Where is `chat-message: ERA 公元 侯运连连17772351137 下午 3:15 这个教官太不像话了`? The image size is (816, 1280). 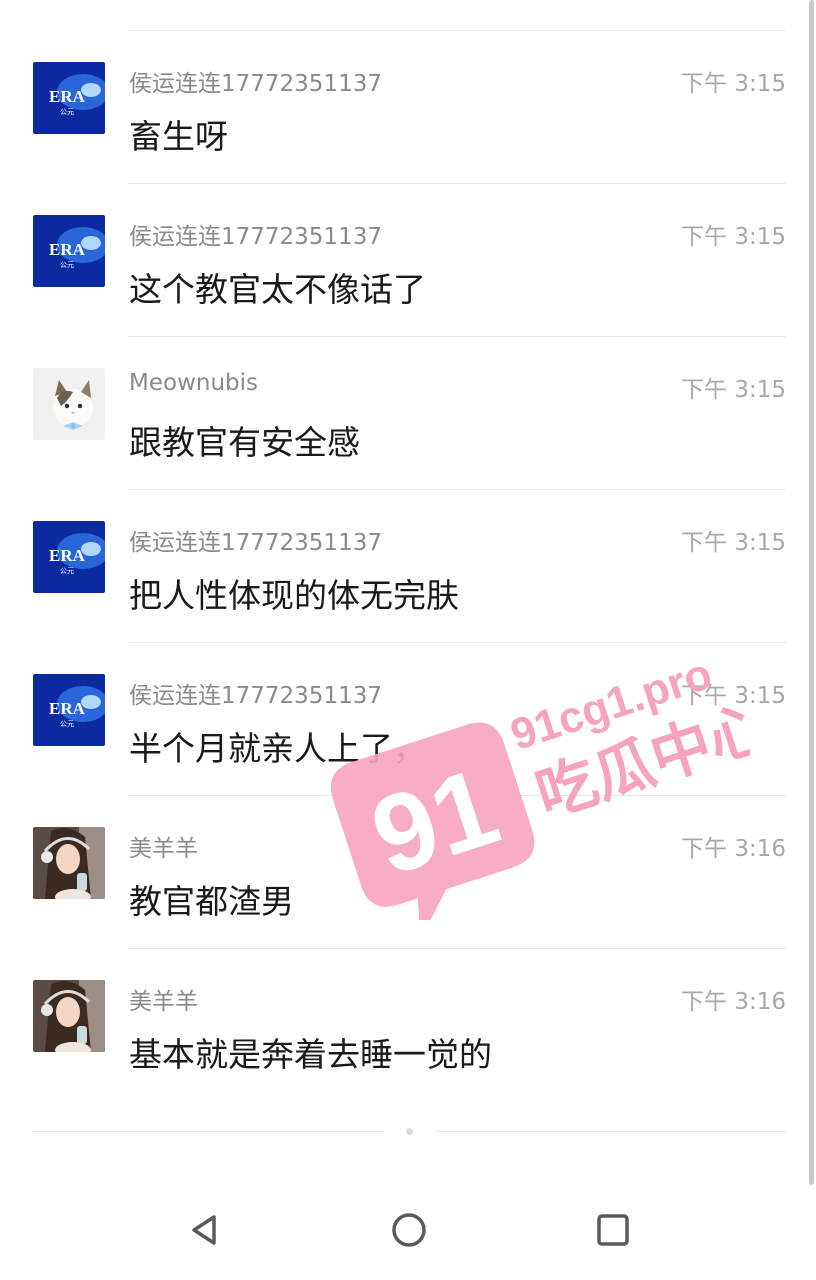 chat-message: ERA 公元 侯运连连17772351137 下午 3:15 这个教官太不像话了 is located at coordinates (408, 260).